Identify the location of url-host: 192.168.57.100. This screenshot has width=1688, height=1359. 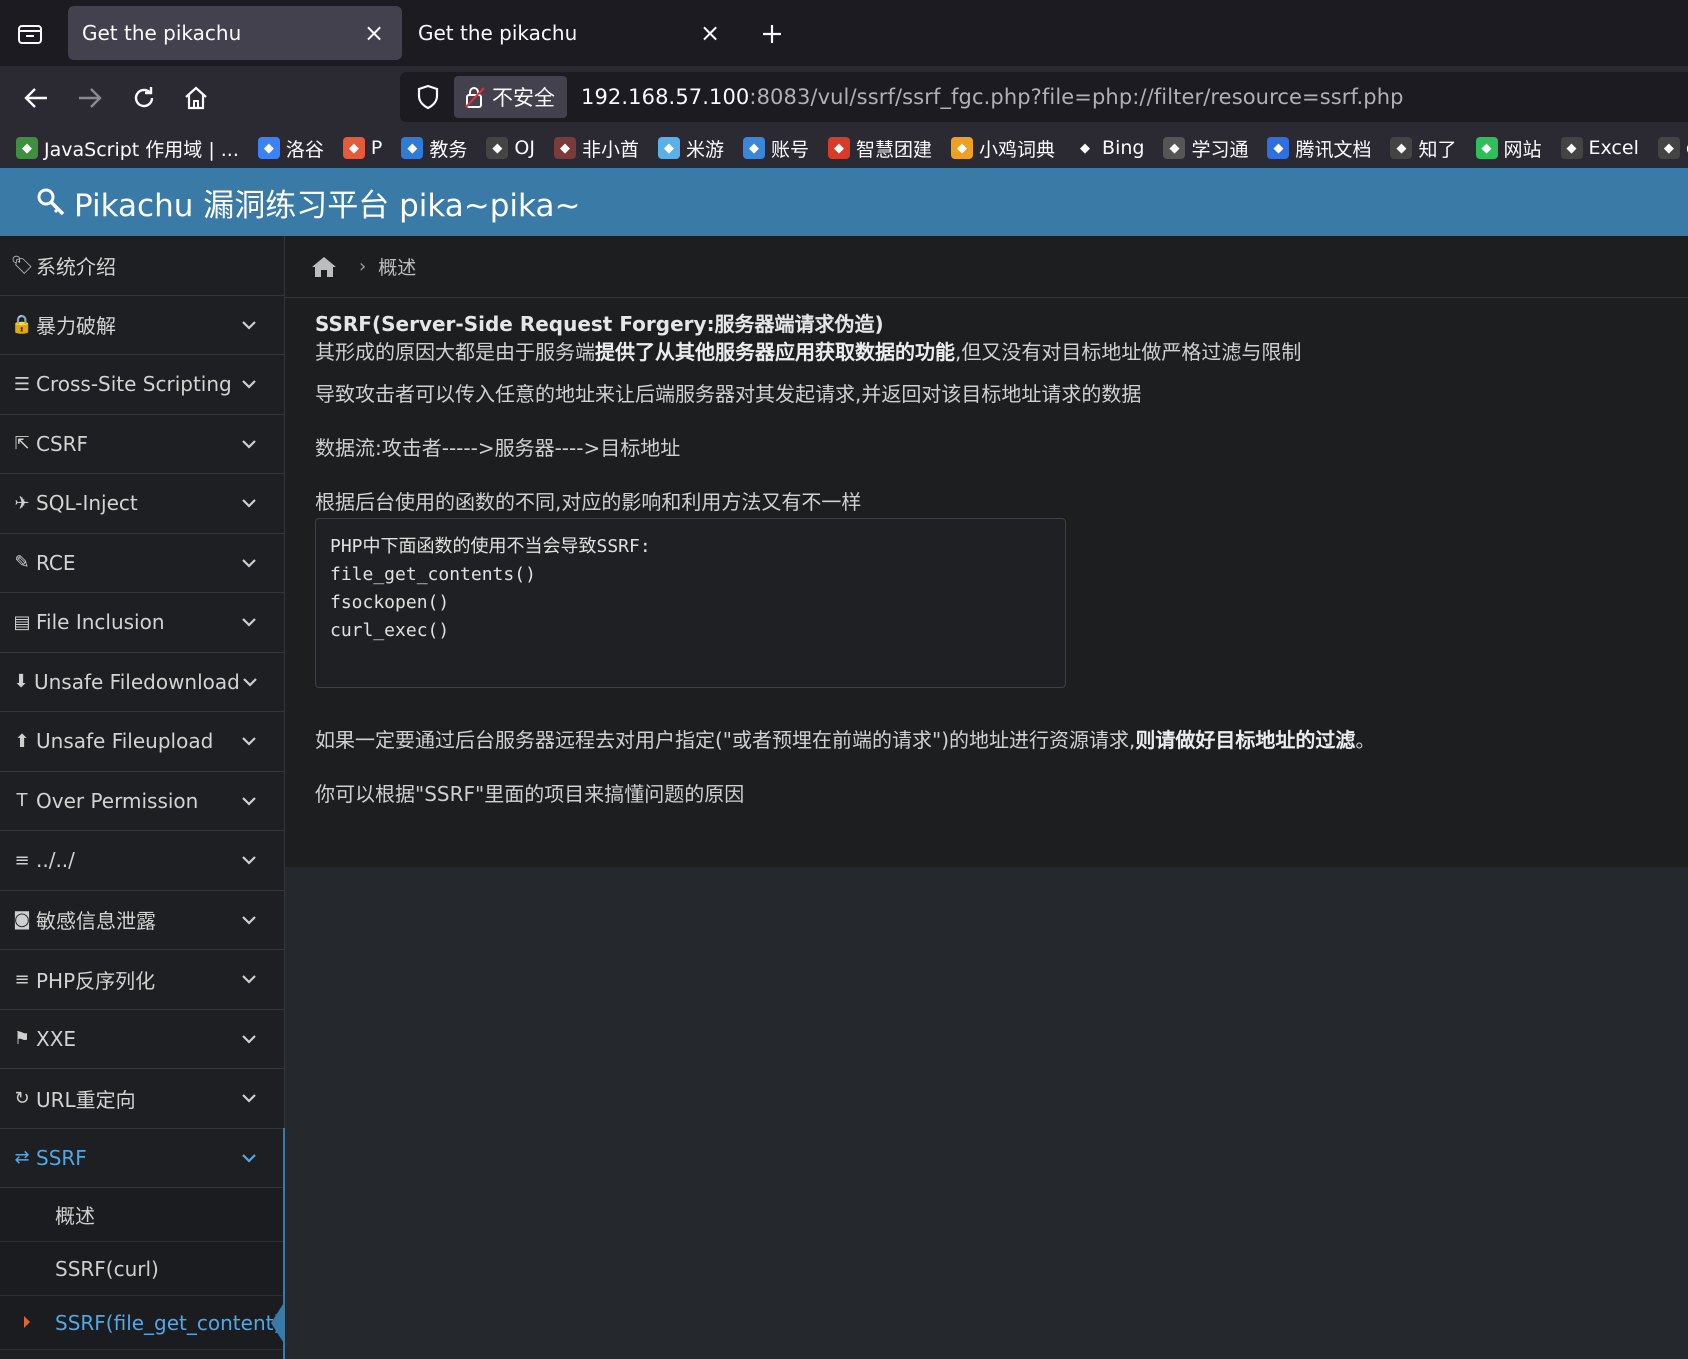
(665, 97).